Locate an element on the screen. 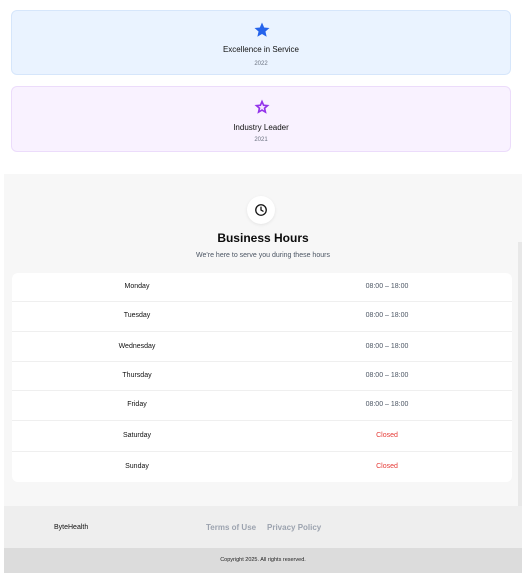 Image resolution: width=526 pixels, height=573 pixels. clock-badge is located at coordinates (261, 210).